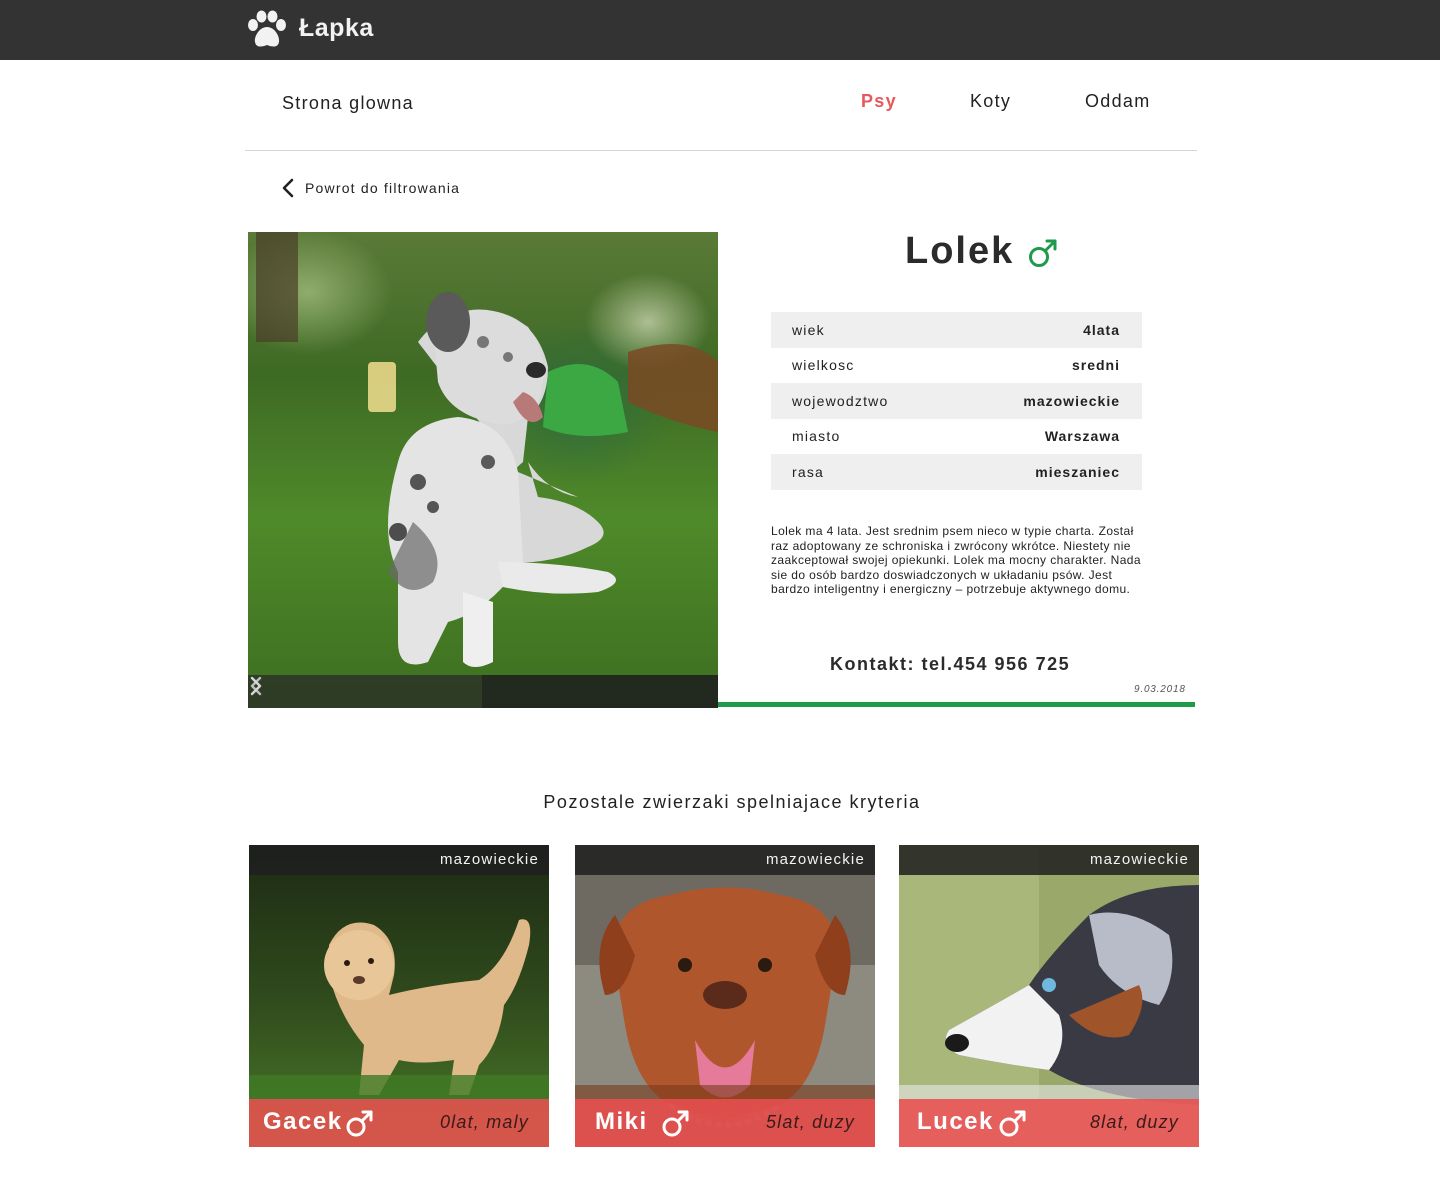 The width and height of the screenshot is (1440, 1191). What do you see at coordinates (840, 400) in the screenshot?
I see `attr-key: wojewodztwo` at bounding box center [840, 400].